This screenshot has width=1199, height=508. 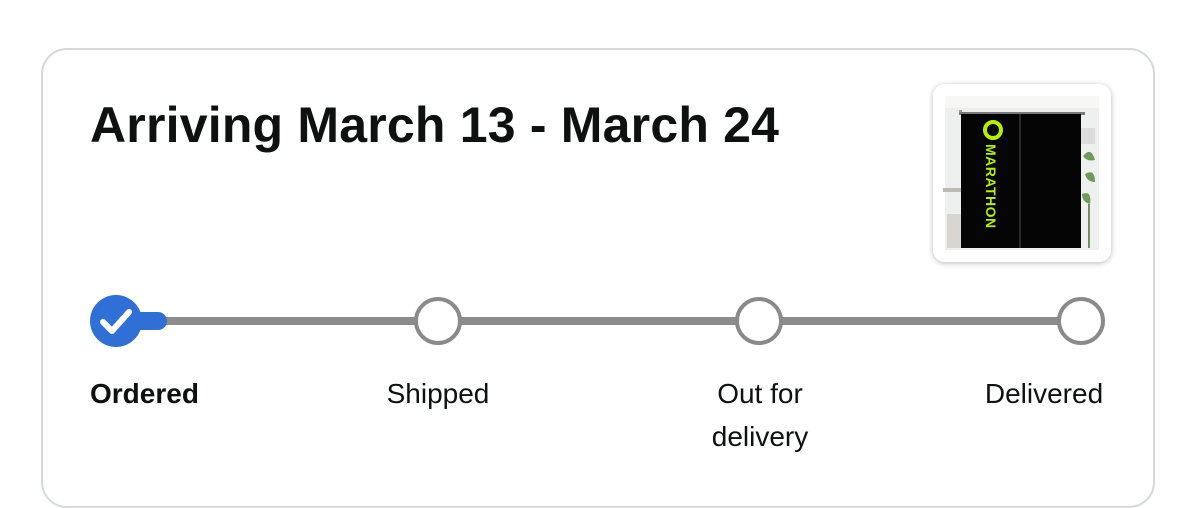 What do you see at coordinates (144, 393) in the screenshot?
I see `step-label-ordered: Ordered` at bounding box center [144, 393].